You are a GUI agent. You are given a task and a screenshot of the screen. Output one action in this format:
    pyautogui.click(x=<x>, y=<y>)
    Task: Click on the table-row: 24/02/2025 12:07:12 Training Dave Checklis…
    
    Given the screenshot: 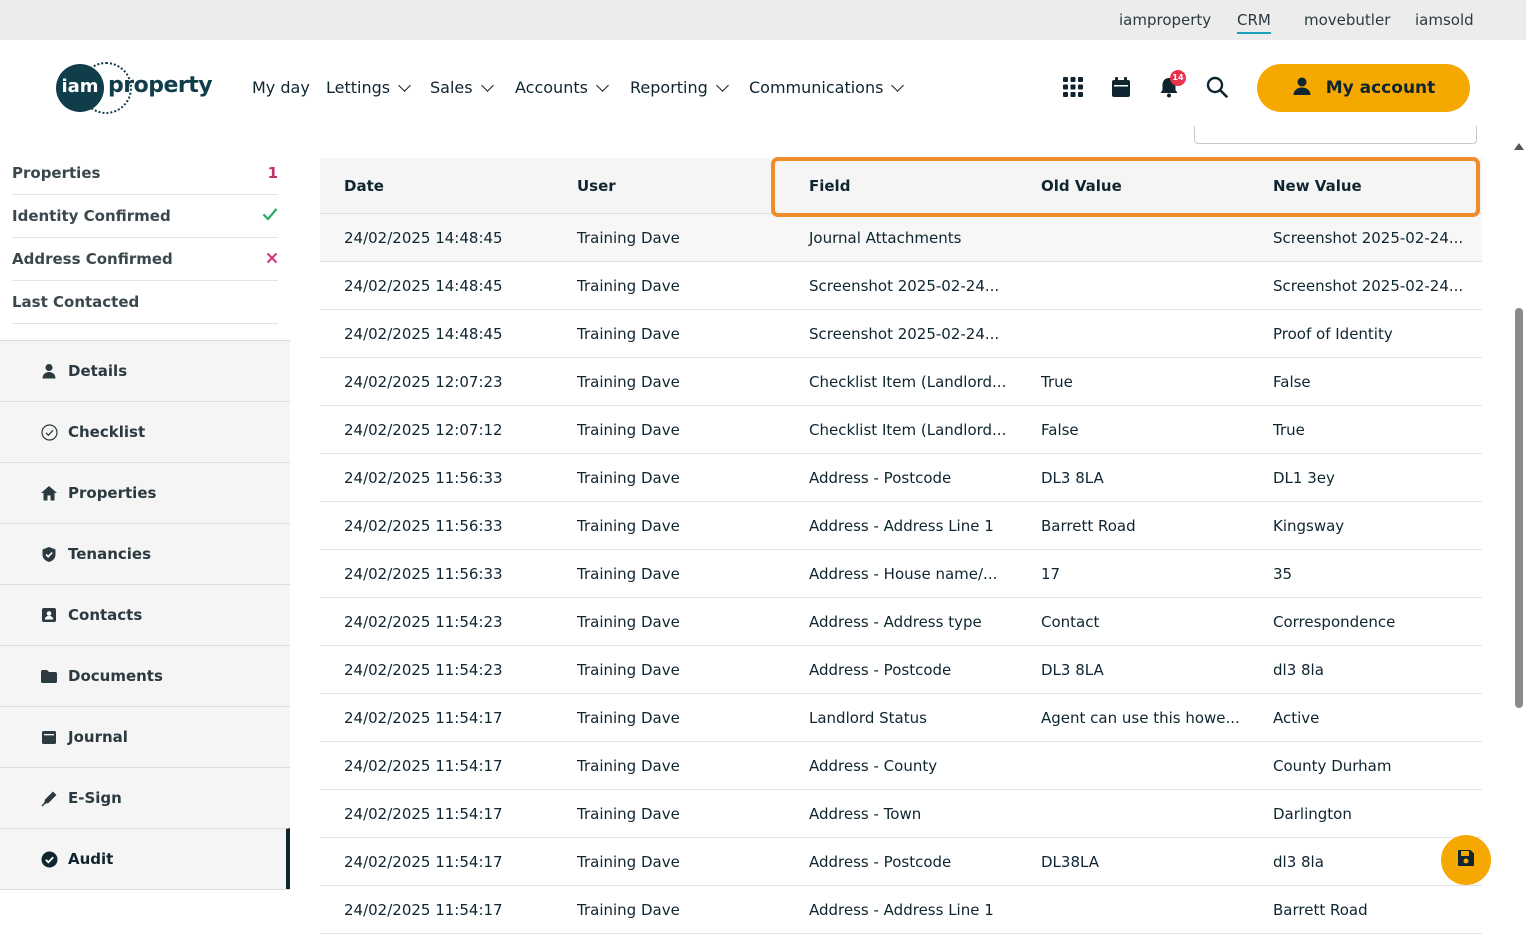 What is the action you would take?
    pyautogui.click(x=901, y=430)
    